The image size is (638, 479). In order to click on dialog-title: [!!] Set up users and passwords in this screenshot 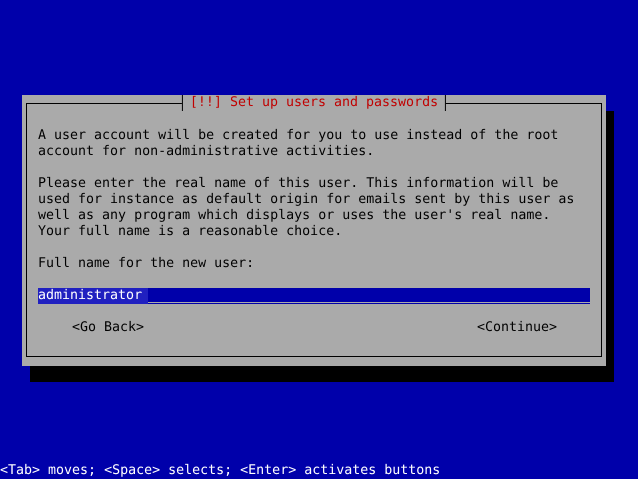, I will do `click(314, 103)`.